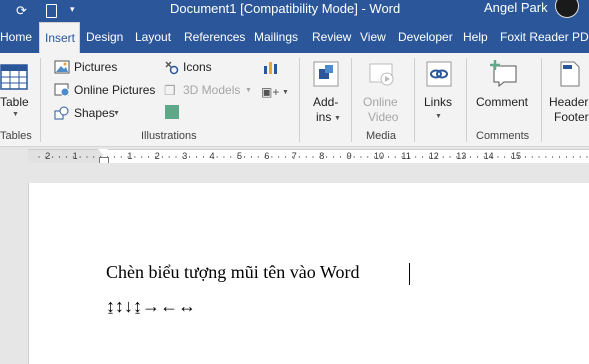 The height and width of the screenshot is (364, 589). What do you see at coordinates (568, 93) in the screenshot?
I see `header-button: Header Footer` at bounding box center [568, 93].